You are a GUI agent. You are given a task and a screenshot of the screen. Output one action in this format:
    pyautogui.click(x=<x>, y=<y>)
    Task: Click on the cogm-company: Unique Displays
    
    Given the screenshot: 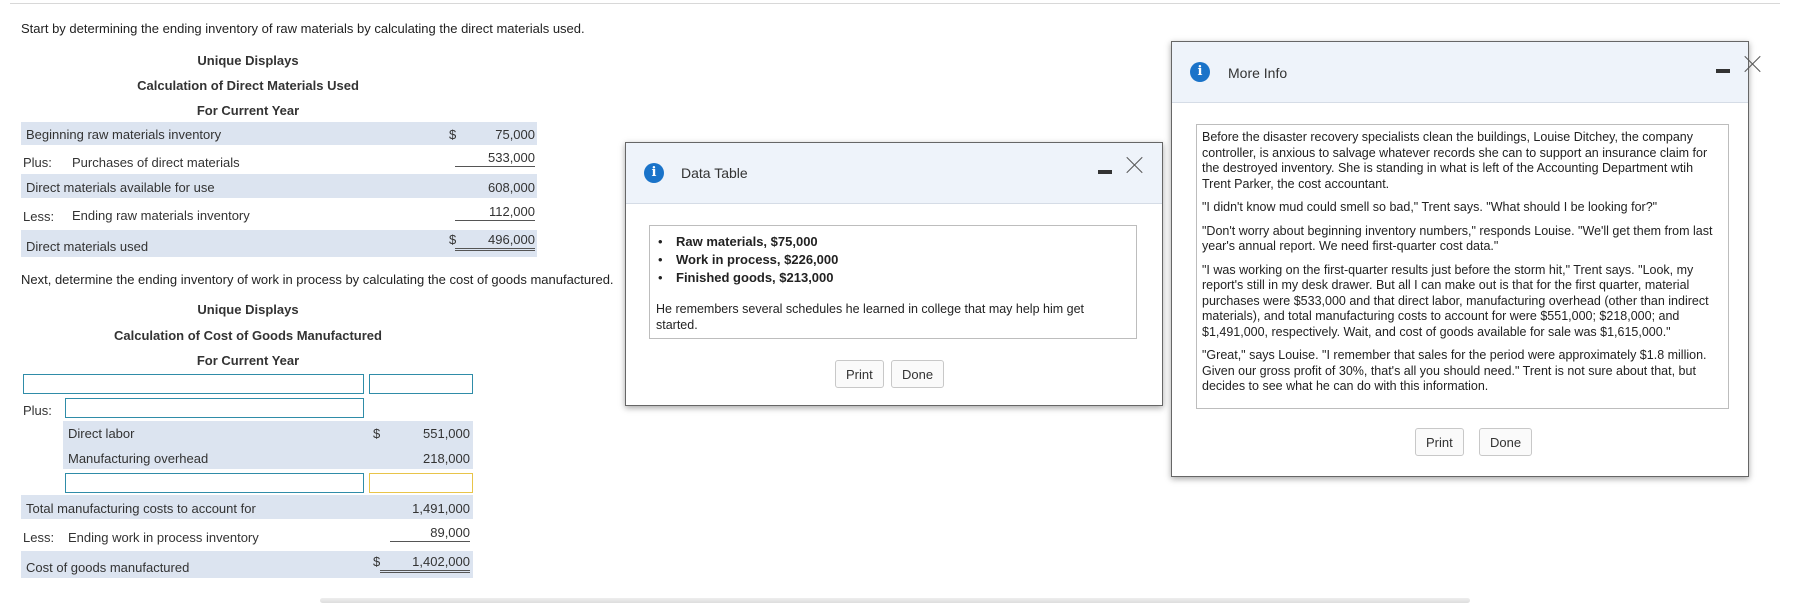 What is the action you would take?
    pyautogui.click(x=248, y=309)
    